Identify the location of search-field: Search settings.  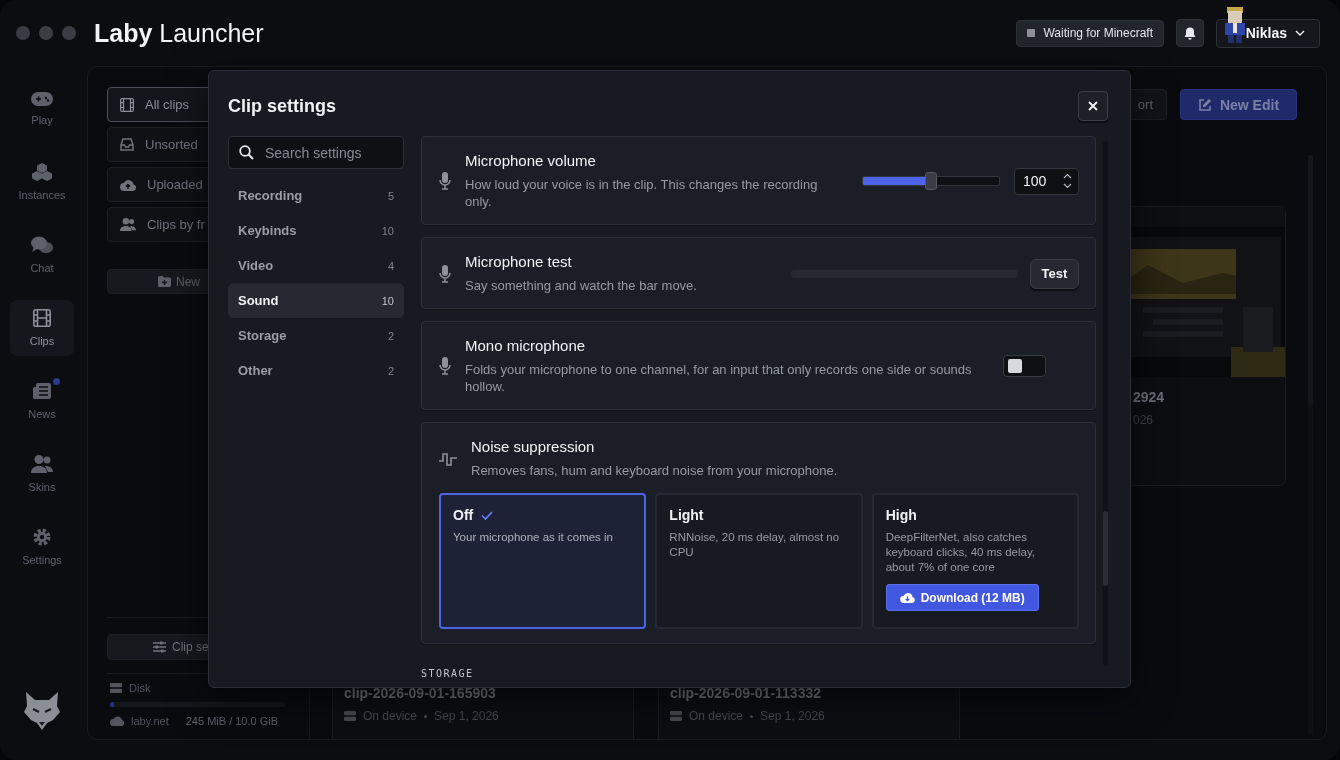
(316, 152).